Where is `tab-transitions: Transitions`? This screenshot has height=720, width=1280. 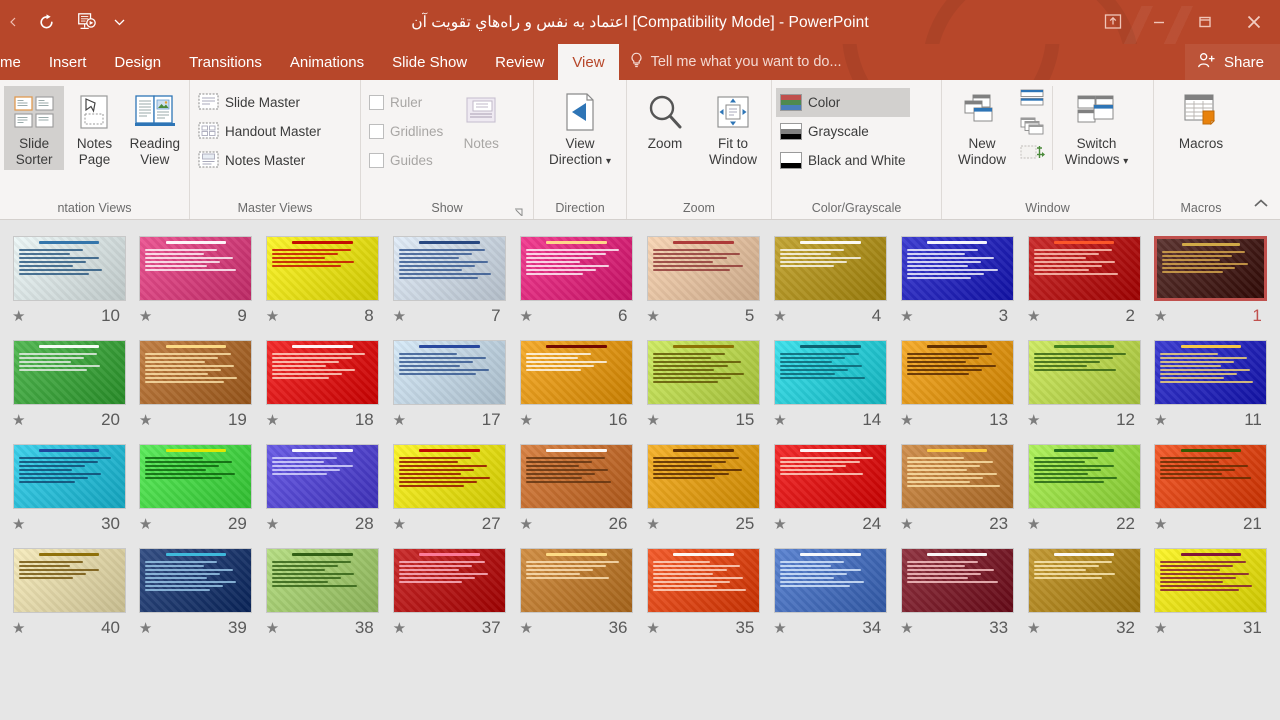
tab-transitions: Transitions is located at coordinates (225, 62).